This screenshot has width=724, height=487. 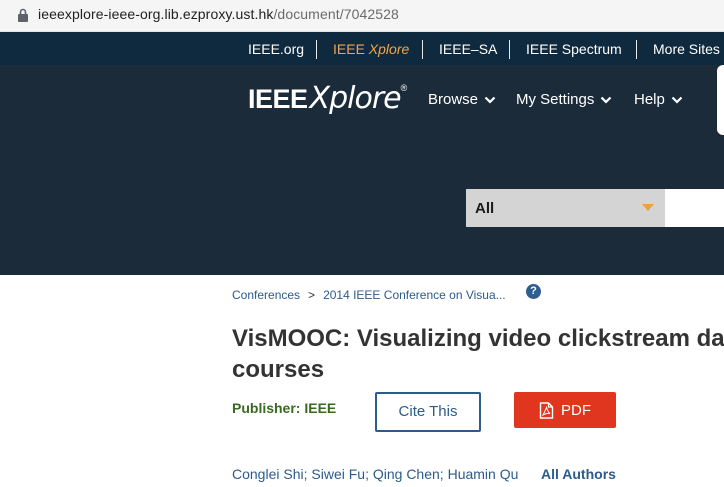 I want to click on link-ieee-spectrum: IEEE Spectrum, so click(x=574, y=49).